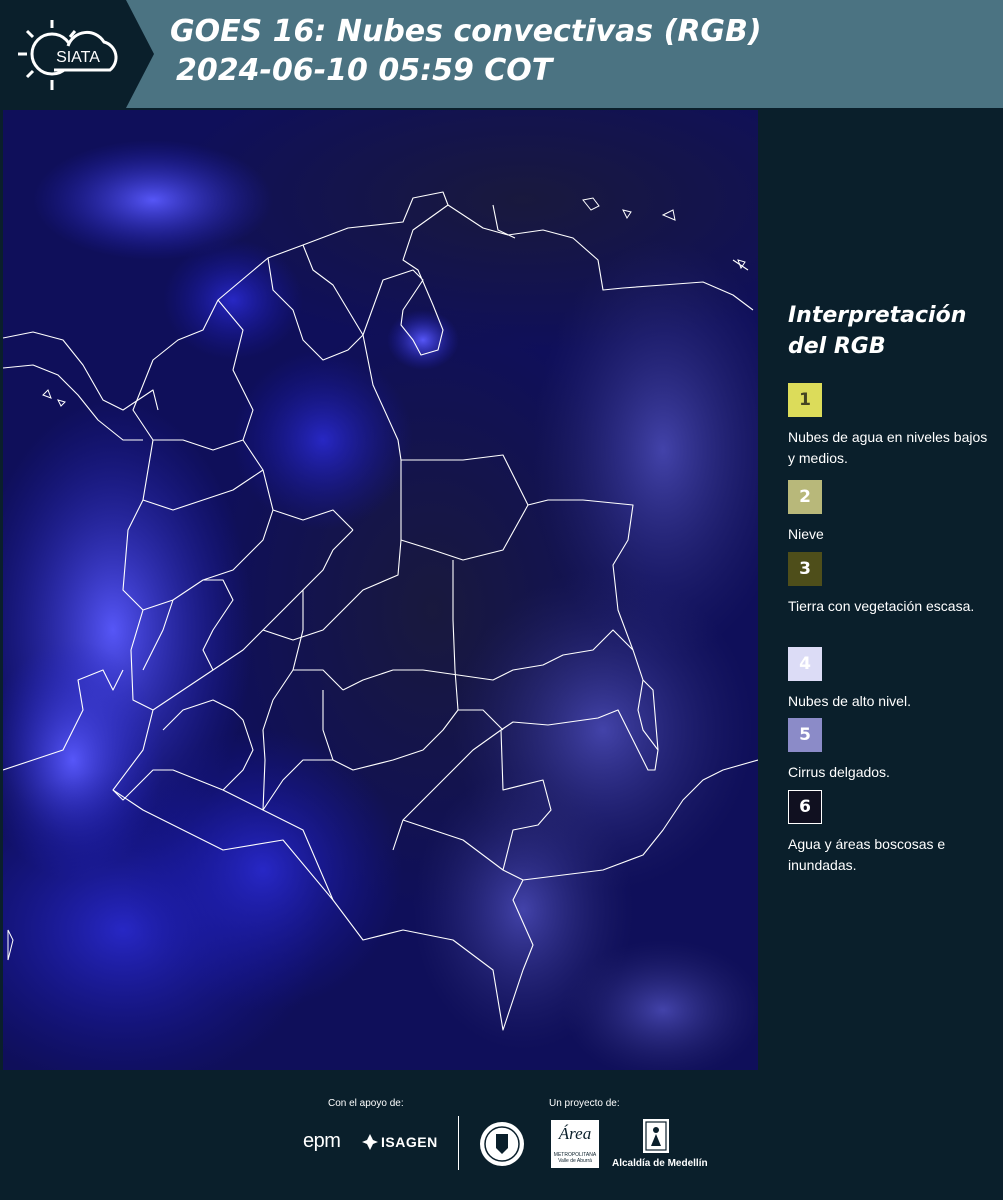  Describe the element at coordinates (893, 584) in the screenshot. I see `legend-item-3: 3 Tierra con vegetación escasa.` at that location.